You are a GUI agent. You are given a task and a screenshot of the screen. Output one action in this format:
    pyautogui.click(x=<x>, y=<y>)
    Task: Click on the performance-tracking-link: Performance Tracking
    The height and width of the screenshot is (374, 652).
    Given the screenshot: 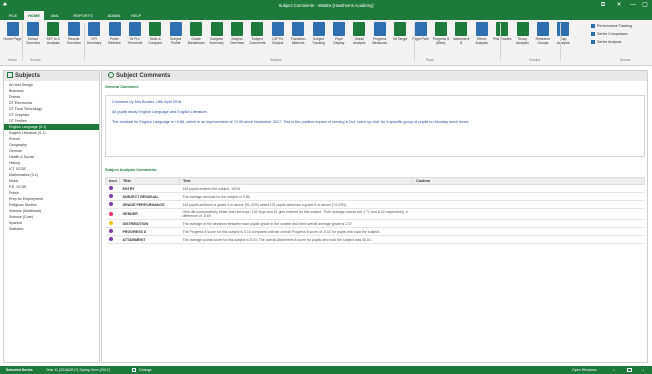 What is the action you would take?
    pyautogui.click(x=611, y=26)
    